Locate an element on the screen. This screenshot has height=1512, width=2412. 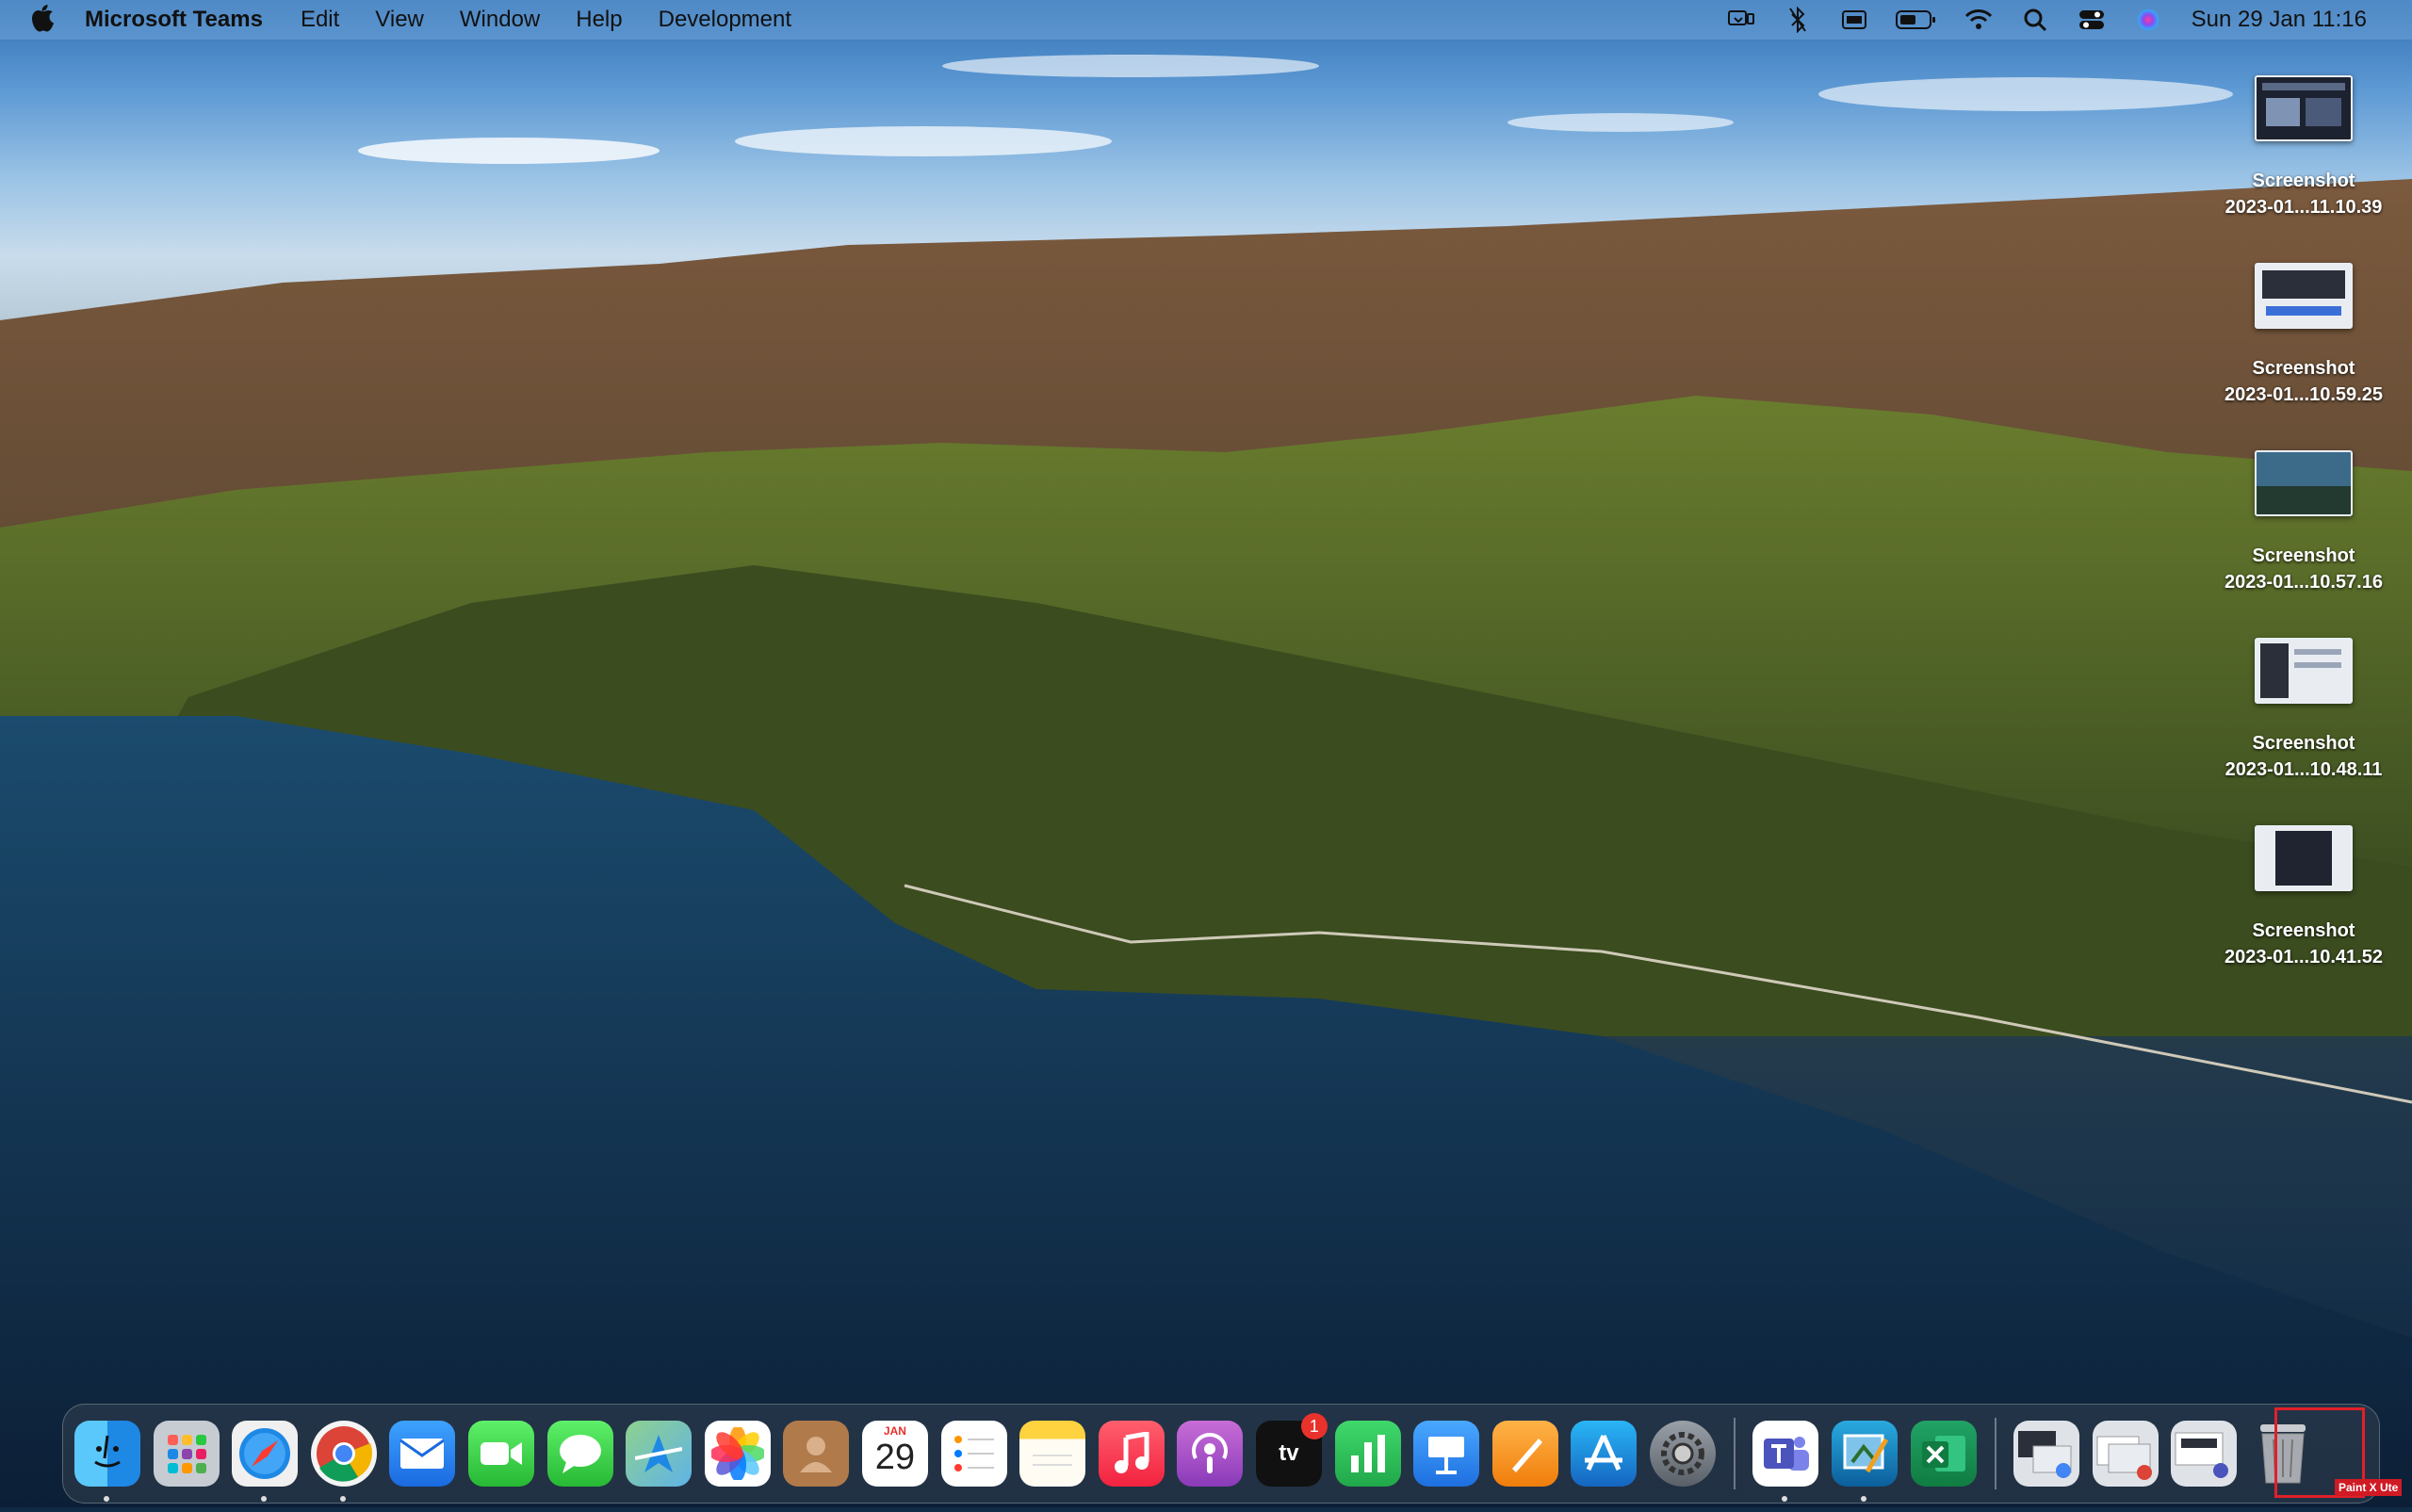
notification-badge: 1 is located at coordinates (1314, 1426).